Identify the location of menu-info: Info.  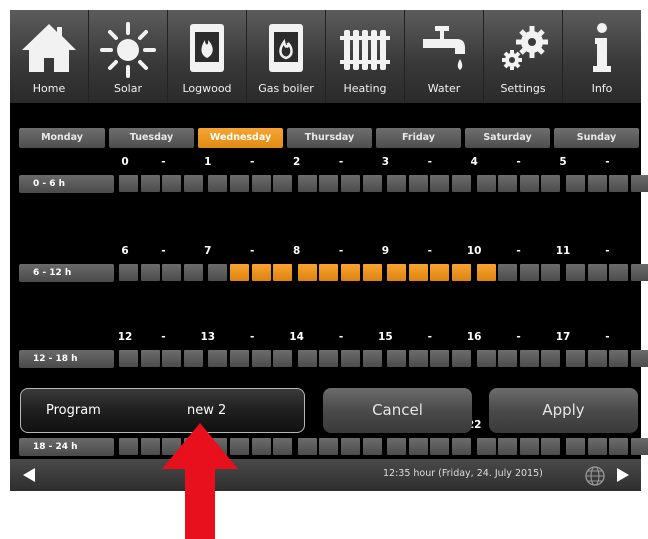
(602, 56).